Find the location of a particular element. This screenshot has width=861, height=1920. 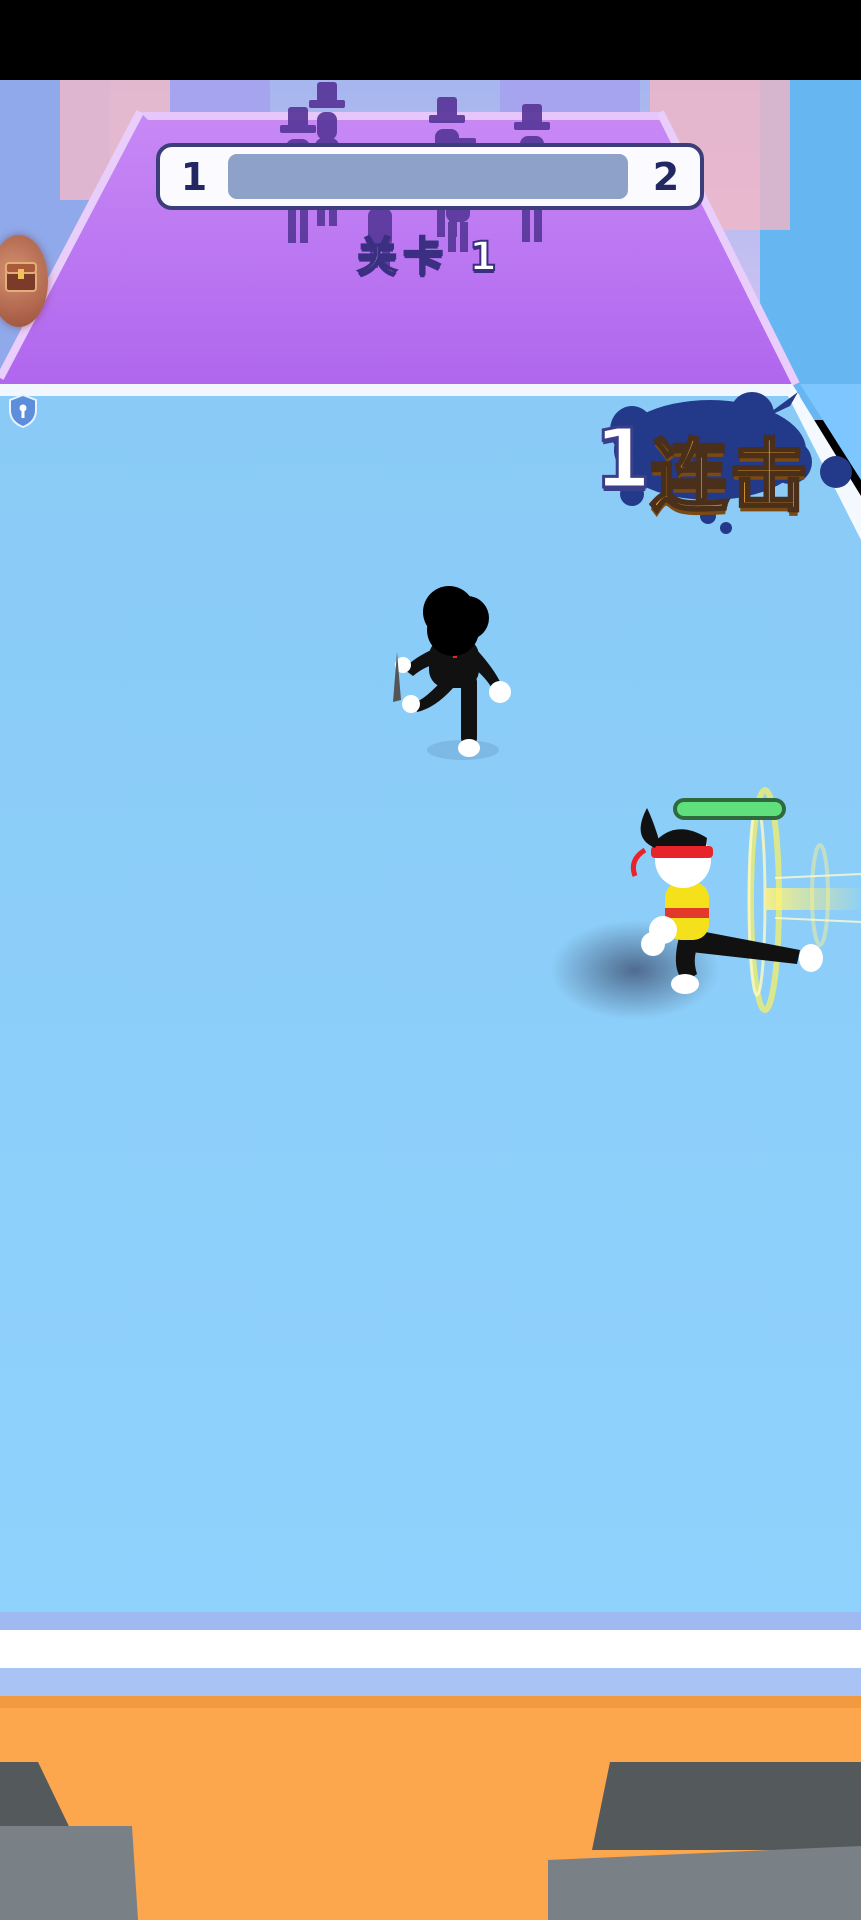

level-label: 关卡 1 is located at coordinates (429, 257).